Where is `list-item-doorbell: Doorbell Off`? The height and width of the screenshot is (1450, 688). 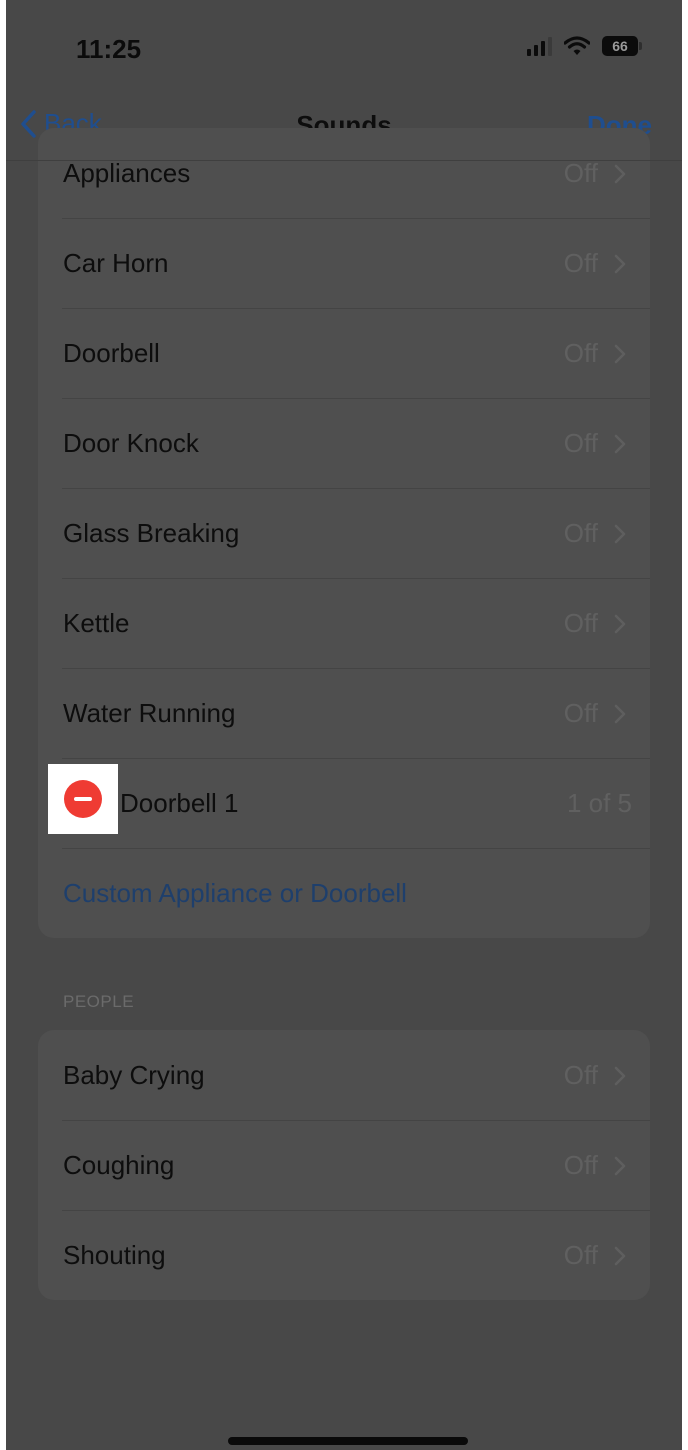 list-item-doorbell: Doorbell Off is located at coordinates (344, 353).